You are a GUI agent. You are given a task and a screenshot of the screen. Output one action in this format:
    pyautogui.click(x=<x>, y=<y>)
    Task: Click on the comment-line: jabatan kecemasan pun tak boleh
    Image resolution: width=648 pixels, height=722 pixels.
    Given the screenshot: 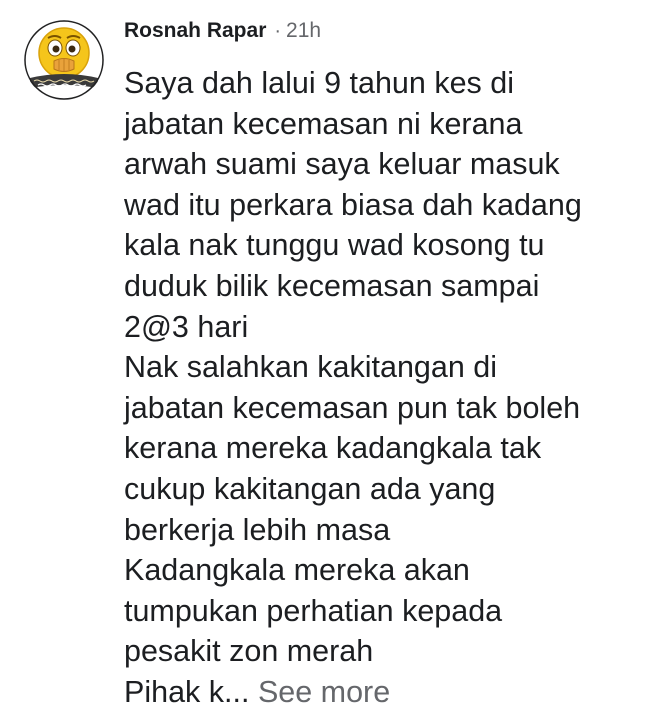 What is the action you would take?
    pyautogui.click(x=352, y=407)
    